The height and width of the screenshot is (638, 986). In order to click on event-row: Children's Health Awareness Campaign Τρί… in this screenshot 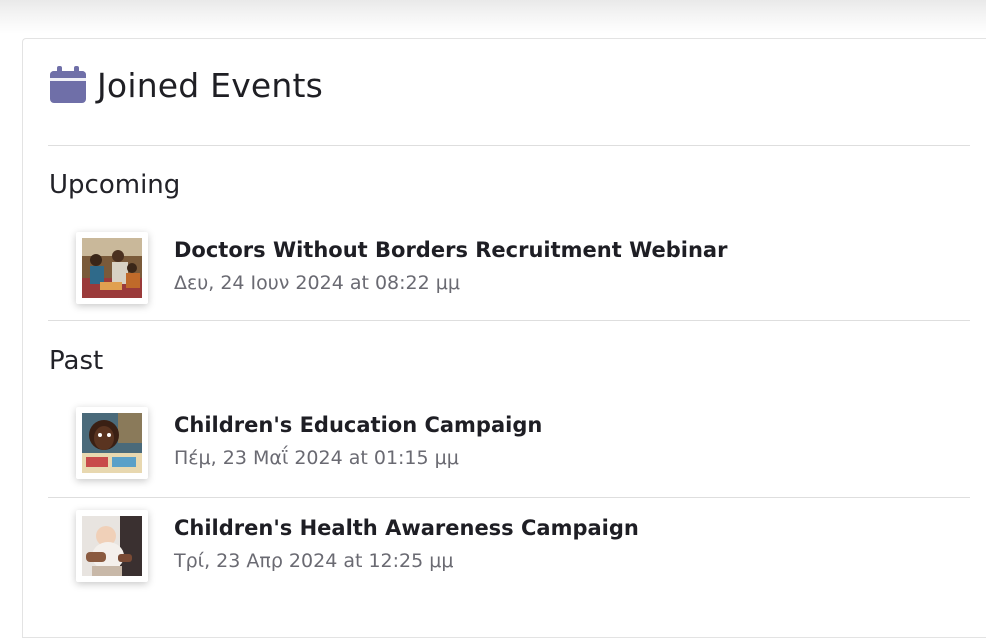, I will do `click(509, 548)`.